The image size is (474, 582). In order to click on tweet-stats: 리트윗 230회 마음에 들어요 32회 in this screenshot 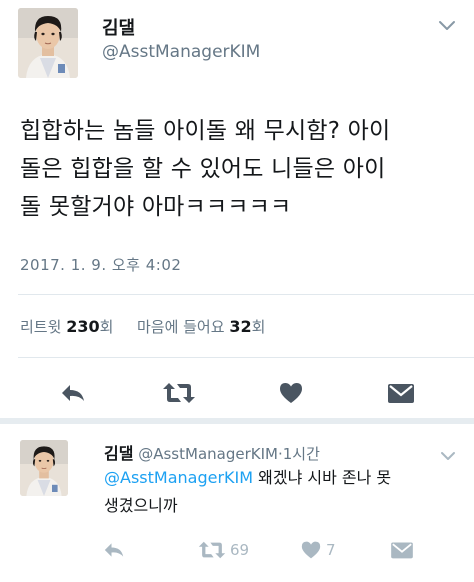, I will do `click(142, 326)`.